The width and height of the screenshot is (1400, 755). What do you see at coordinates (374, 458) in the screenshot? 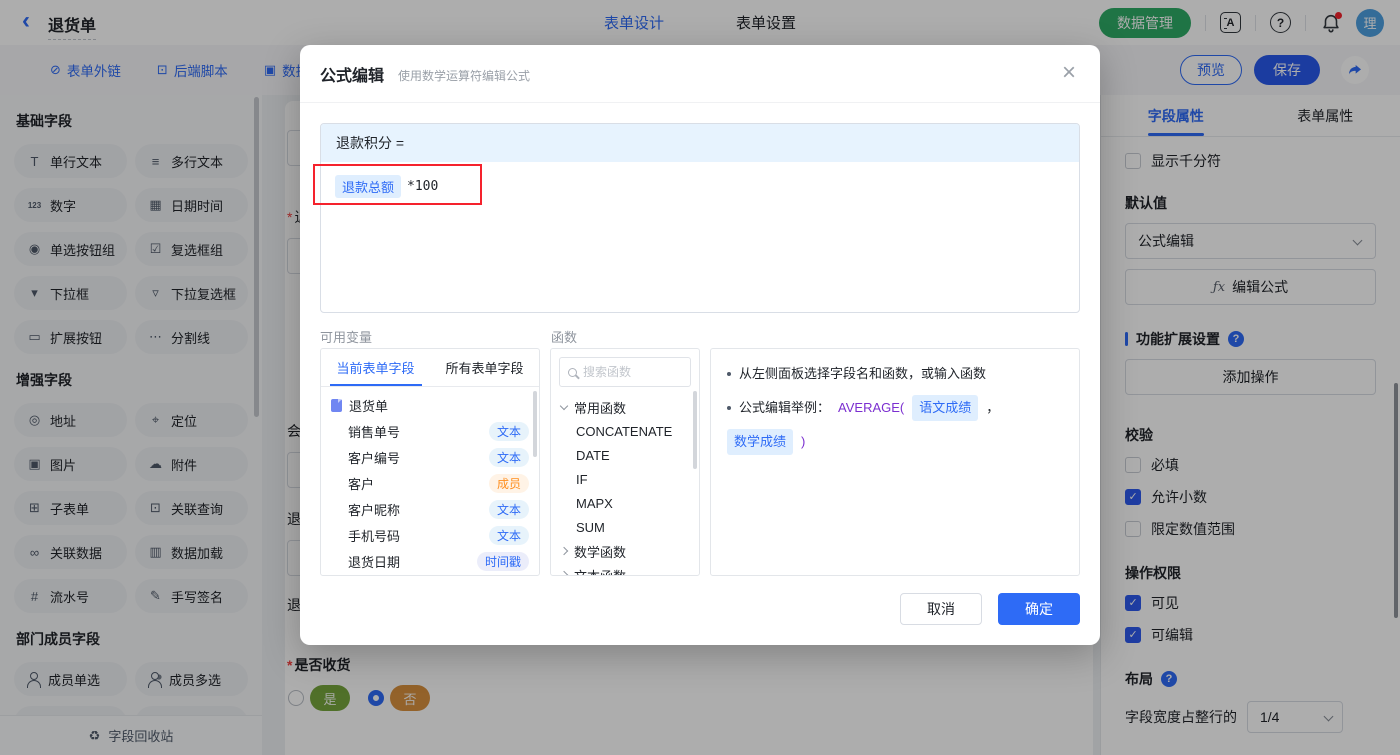
I see `variable-name: 客户编号` at bounding box center [374, 458].